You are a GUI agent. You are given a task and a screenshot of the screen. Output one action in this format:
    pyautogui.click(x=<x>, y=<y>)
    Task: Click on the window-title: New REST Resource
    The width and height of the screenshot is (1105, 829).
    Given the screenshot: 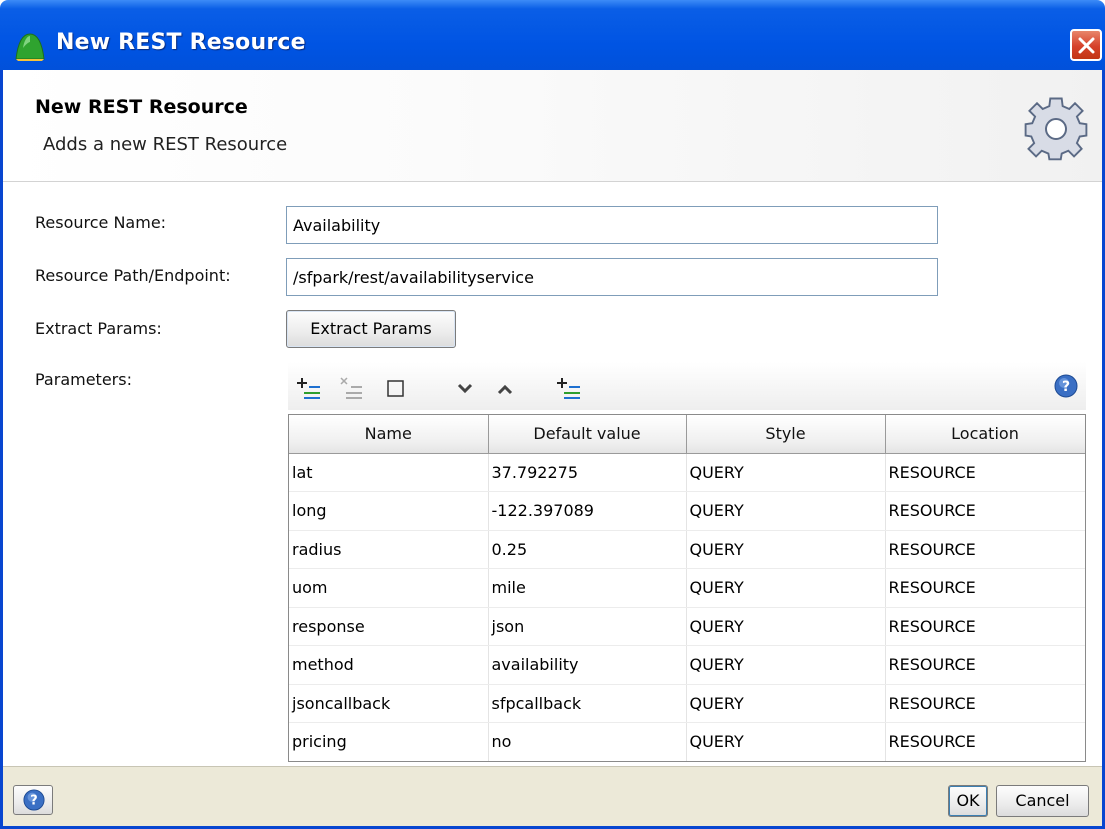 What is the action you would take?
    pyautogui.click(x=181, y=42)
    